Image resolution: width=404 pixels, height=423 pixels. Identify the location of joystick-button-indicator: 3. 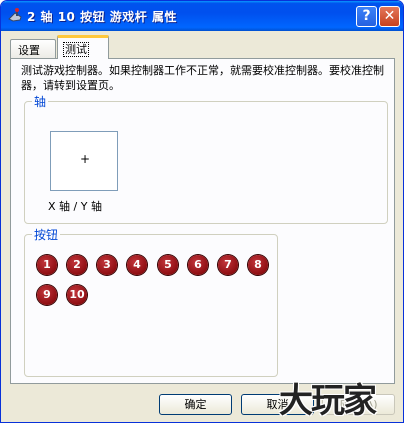
(107, 265).